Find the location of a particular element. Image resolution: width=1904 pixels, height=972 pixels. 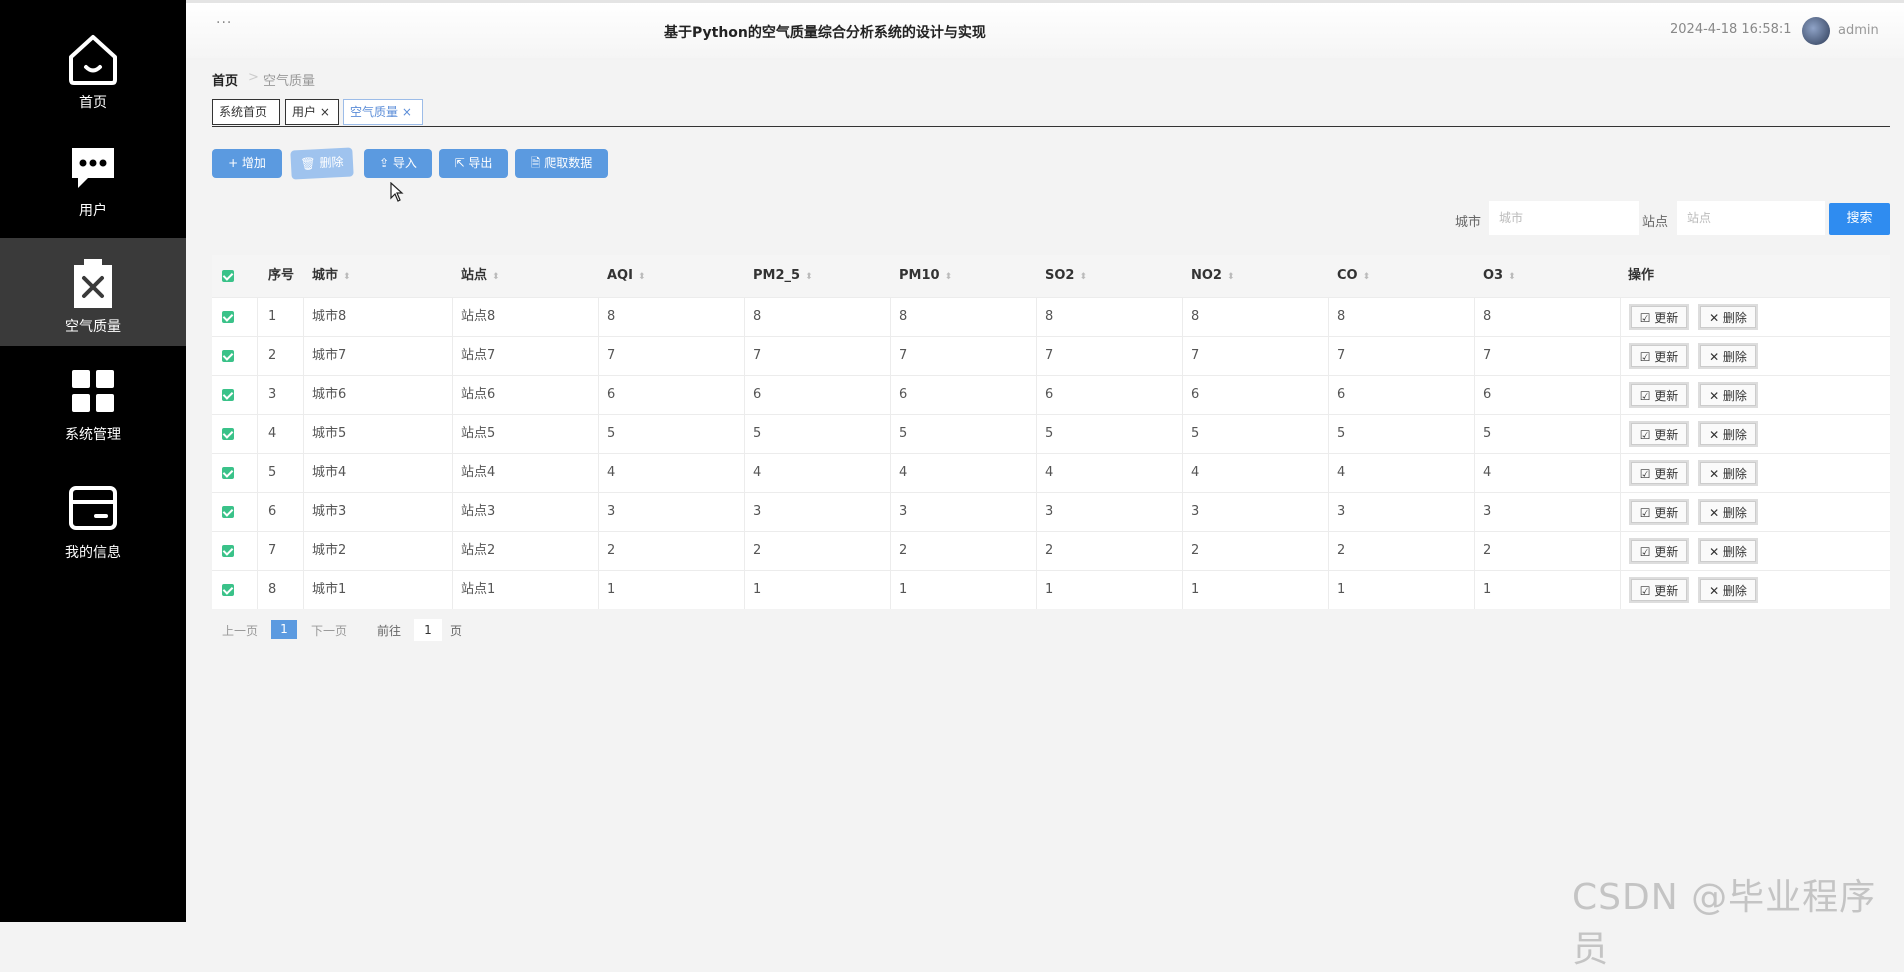

column-header: 城市 ⬍ is located at coordinates (331, 276).